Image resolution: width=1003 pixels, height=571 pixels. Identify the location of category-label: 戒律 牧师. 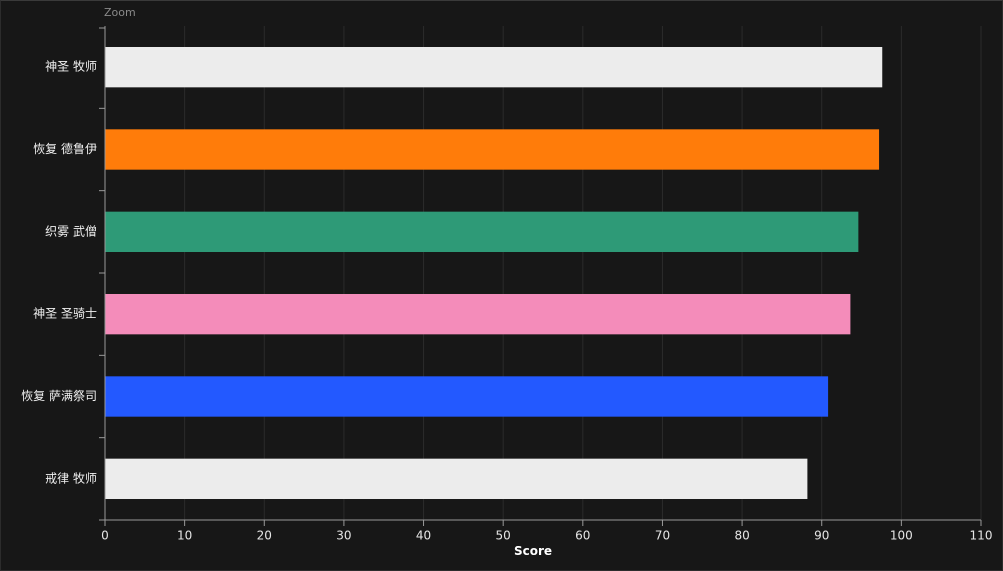
(71, 478).